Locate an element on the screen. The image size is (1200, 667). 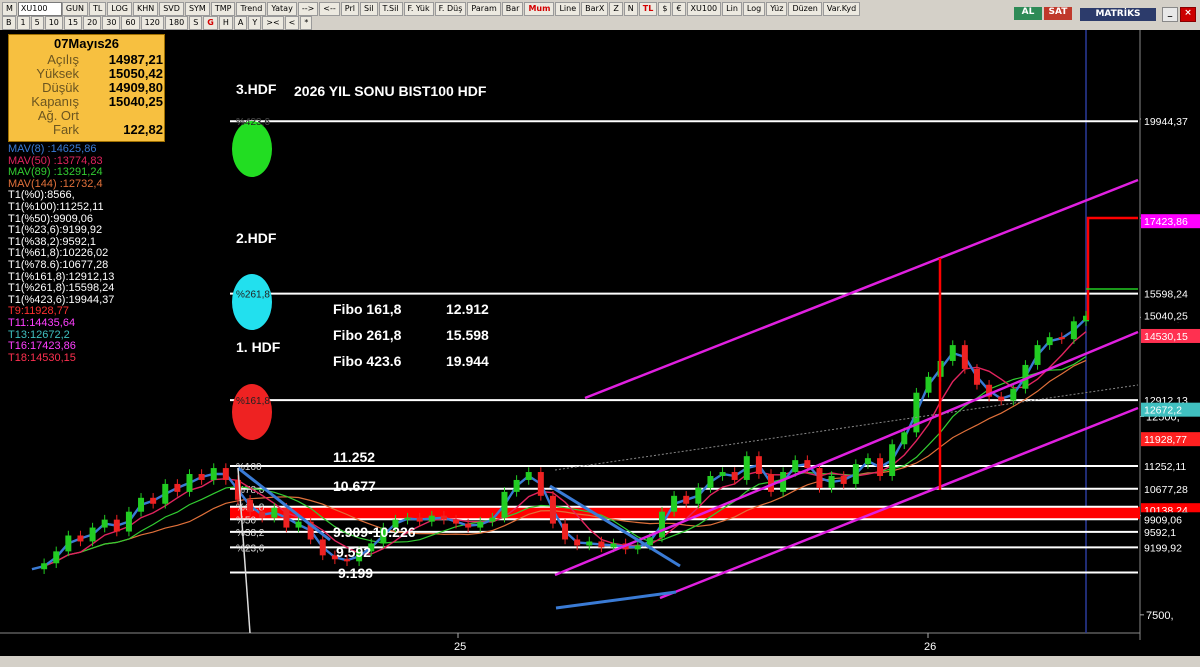
info-row-close: Kapanış 15040,25 is located at coordinates (86, 101).